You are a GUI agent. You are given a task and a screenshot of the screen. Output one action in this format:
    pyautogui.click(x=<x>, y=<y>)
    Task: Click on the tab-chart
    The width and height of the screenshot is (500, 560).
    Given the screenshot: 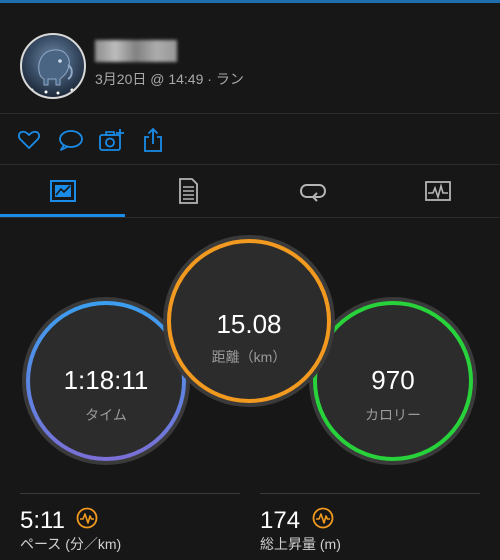 What is the action you would take?
    pyautogui.click(x=437, y=191)
    